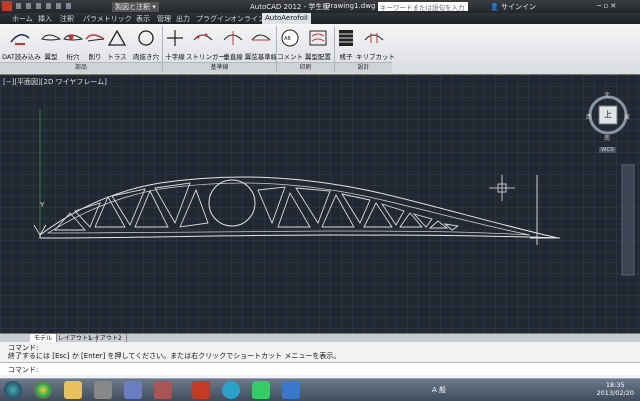 This screenshot has width=640, height=401. What do you see at coordinates (107, 19) in the screenshot?
I see `tab-parametric: パラメトリック` at bounding box center [107, 19].